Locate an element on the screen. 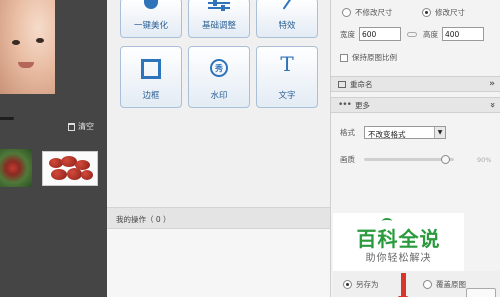 The height and width of the screenshot is (297, 500). width-label: 宽度 is located at coordinates (347, 34).